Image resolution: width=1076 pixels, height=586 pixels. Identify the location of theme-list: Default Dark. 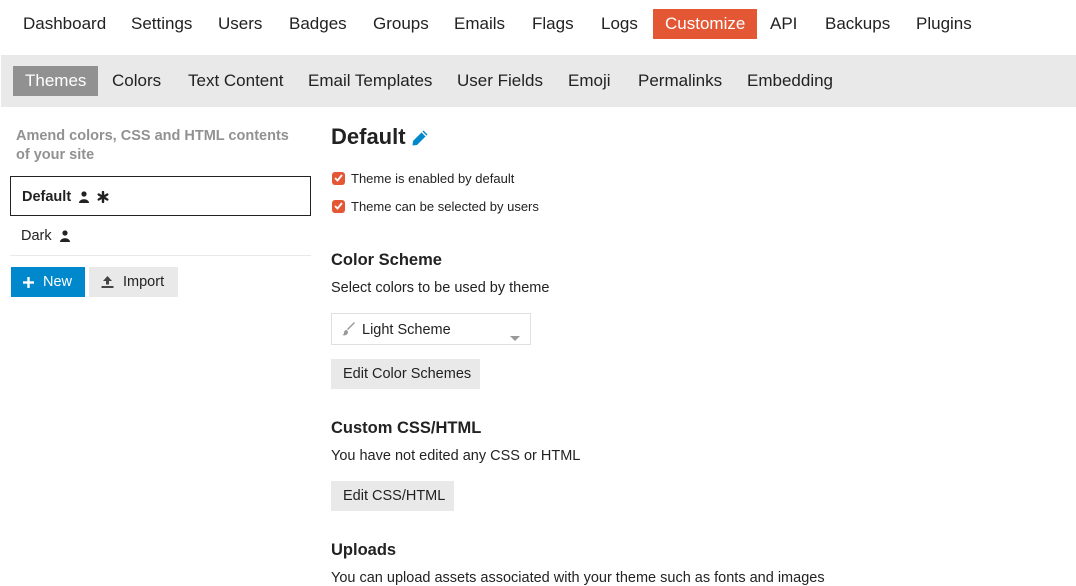
(160, 216).